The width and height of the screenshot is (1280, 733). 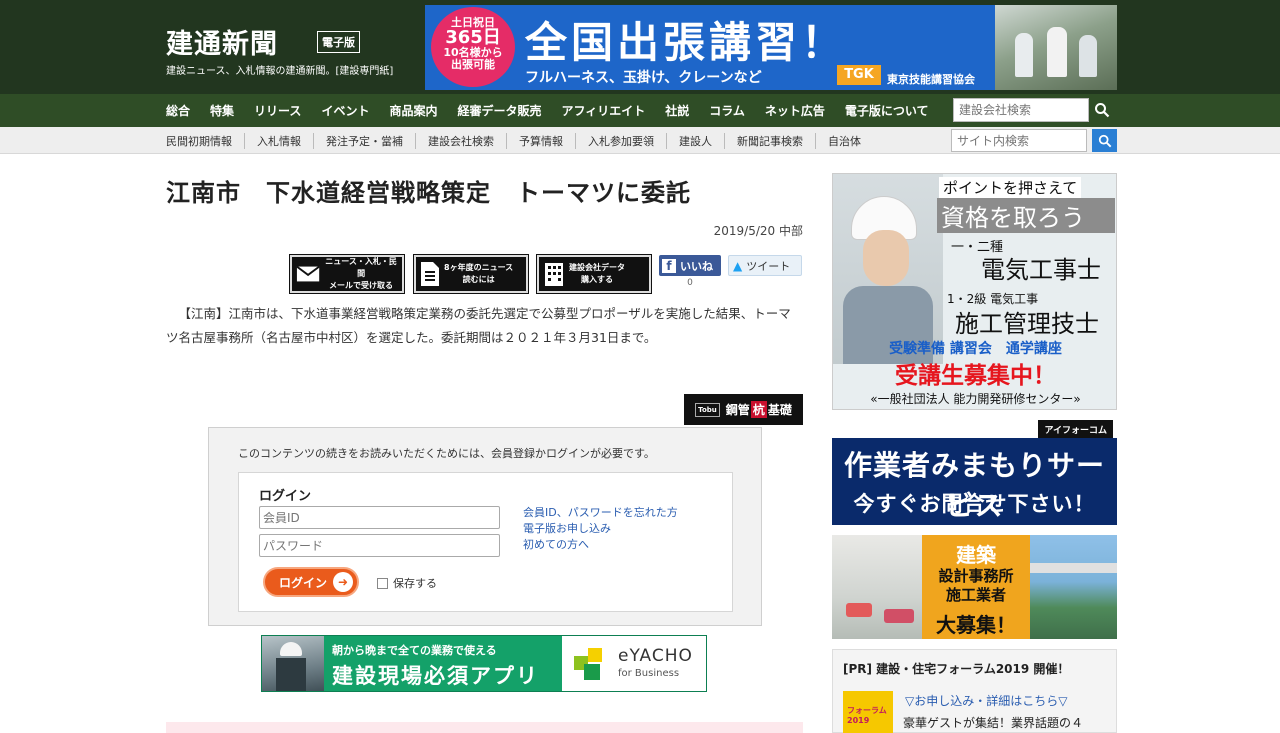 I want to click on iform-logo: アイフォーコム, so click(x=1075, y=429).